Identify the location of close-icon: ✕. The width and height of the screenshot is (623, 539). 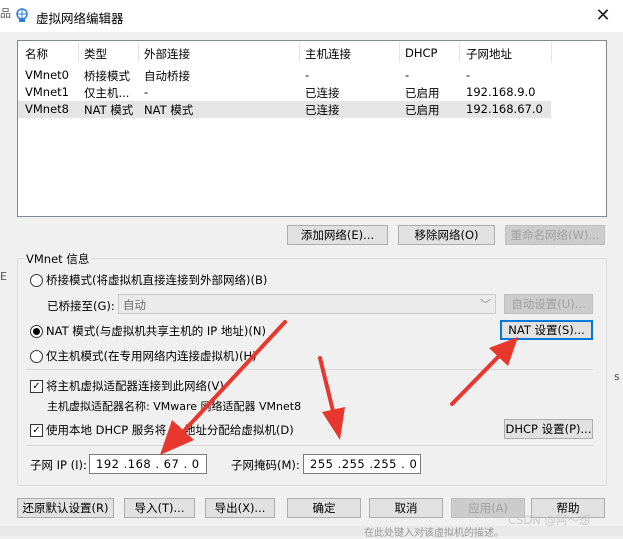
(603, 16).